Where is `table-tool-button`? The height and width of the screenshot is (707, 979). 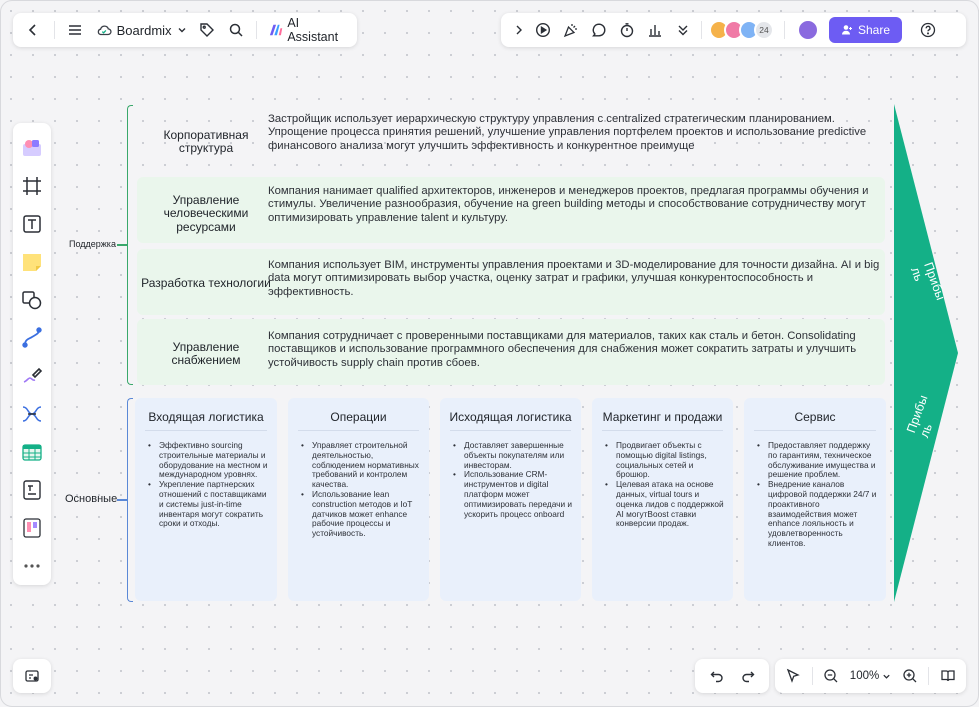
table-tool-button is located at coordinates (32, 452).